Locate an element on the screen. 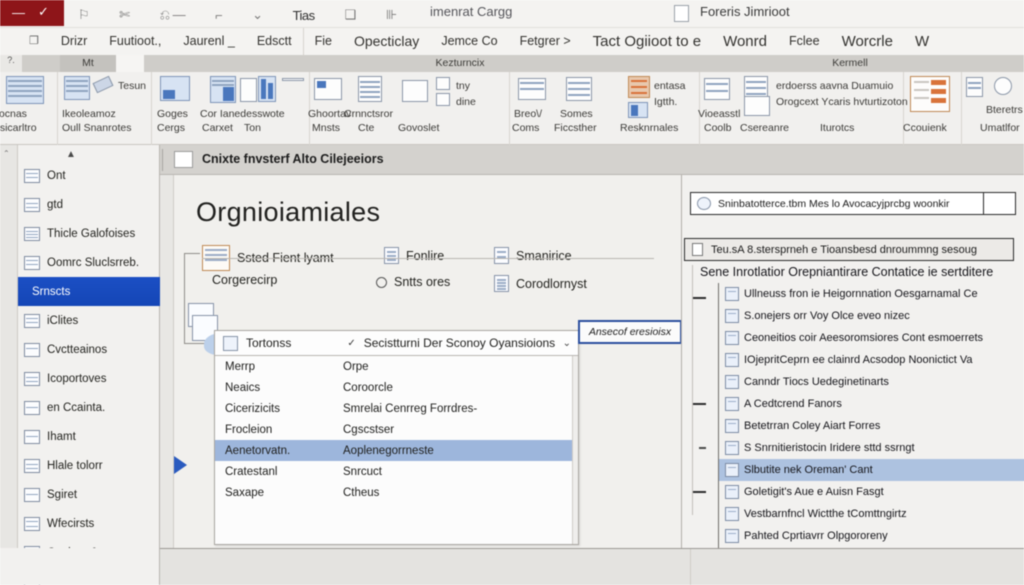 The width and height of the screenshot is (1024, 585). sidebar-item-8: en Ccainta. is located at coordinates (89, 407).